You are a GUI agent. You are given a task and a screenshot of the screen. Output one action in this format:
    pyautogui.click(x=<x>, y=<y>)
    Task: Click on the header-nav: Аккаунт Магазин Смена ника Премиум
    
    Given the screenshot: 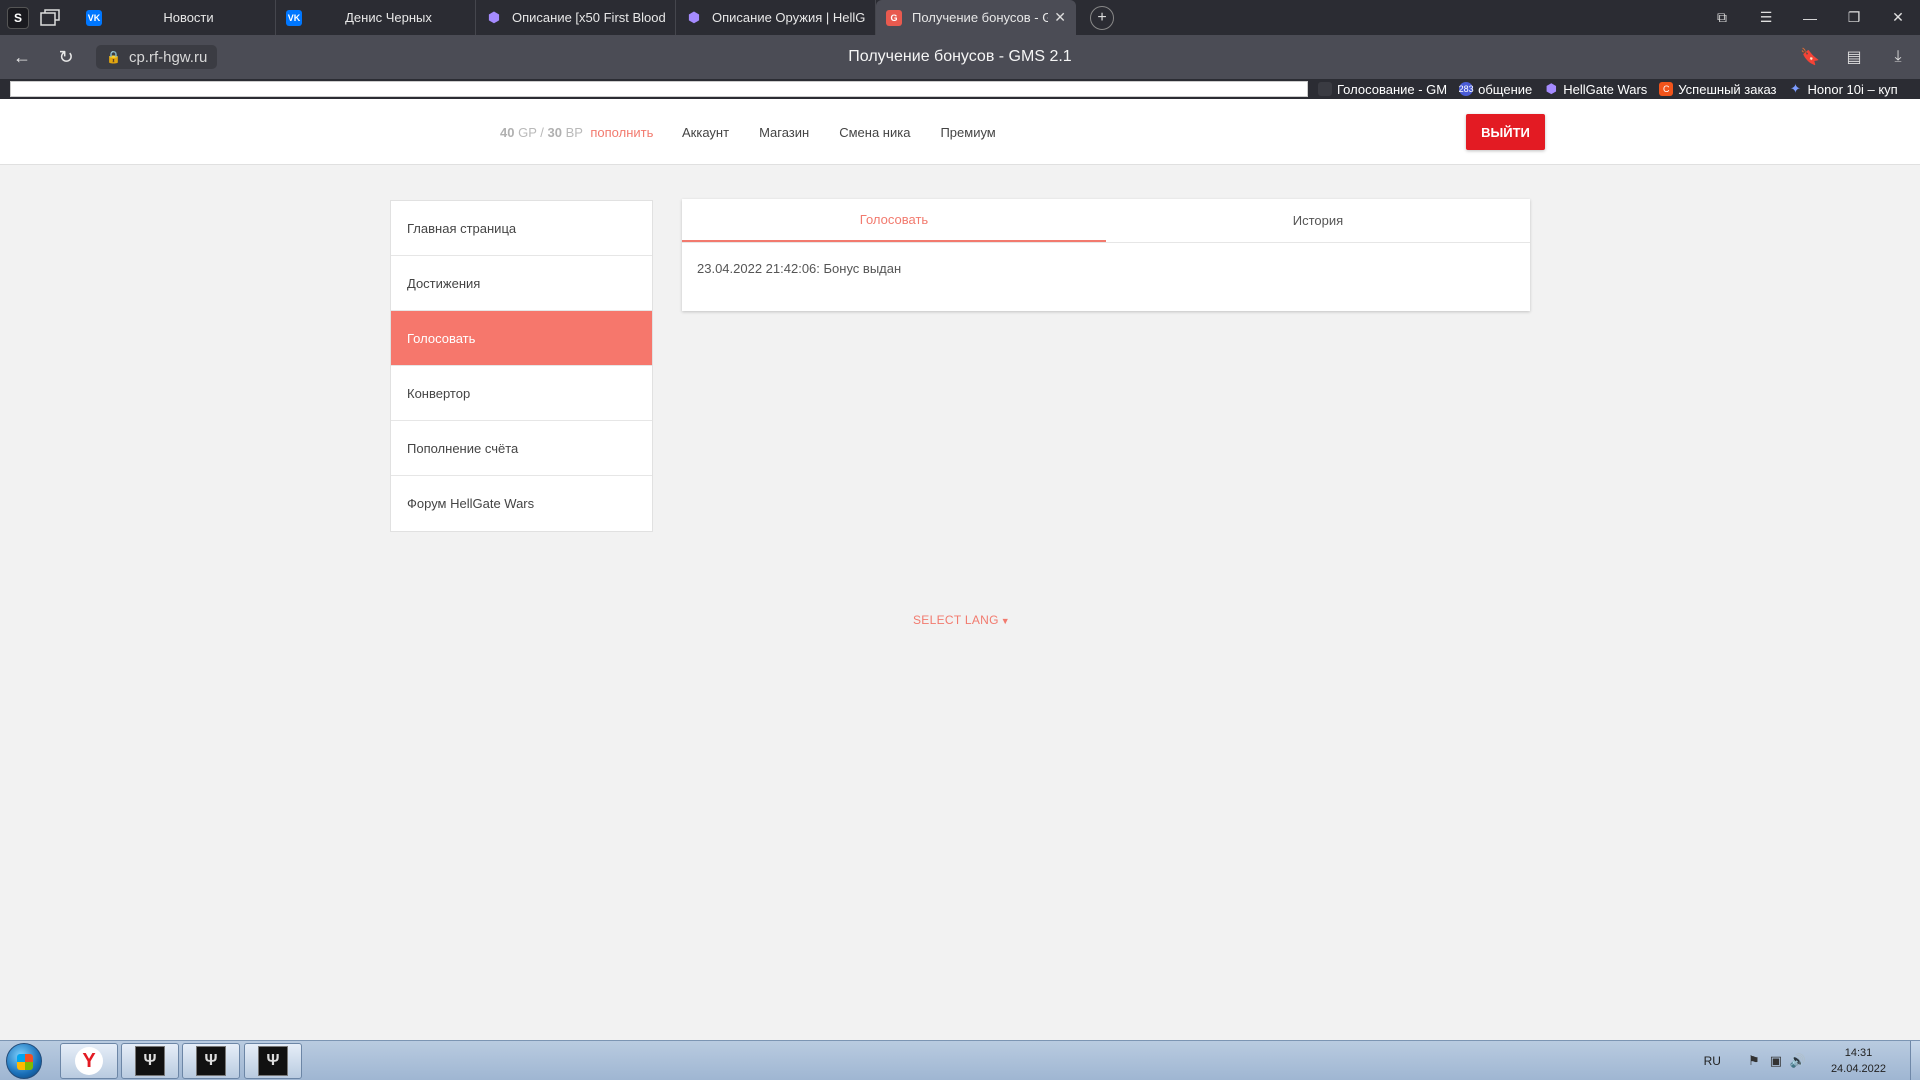 What is the action you would take?
    pyautogui.click(x=854, y=132)
    